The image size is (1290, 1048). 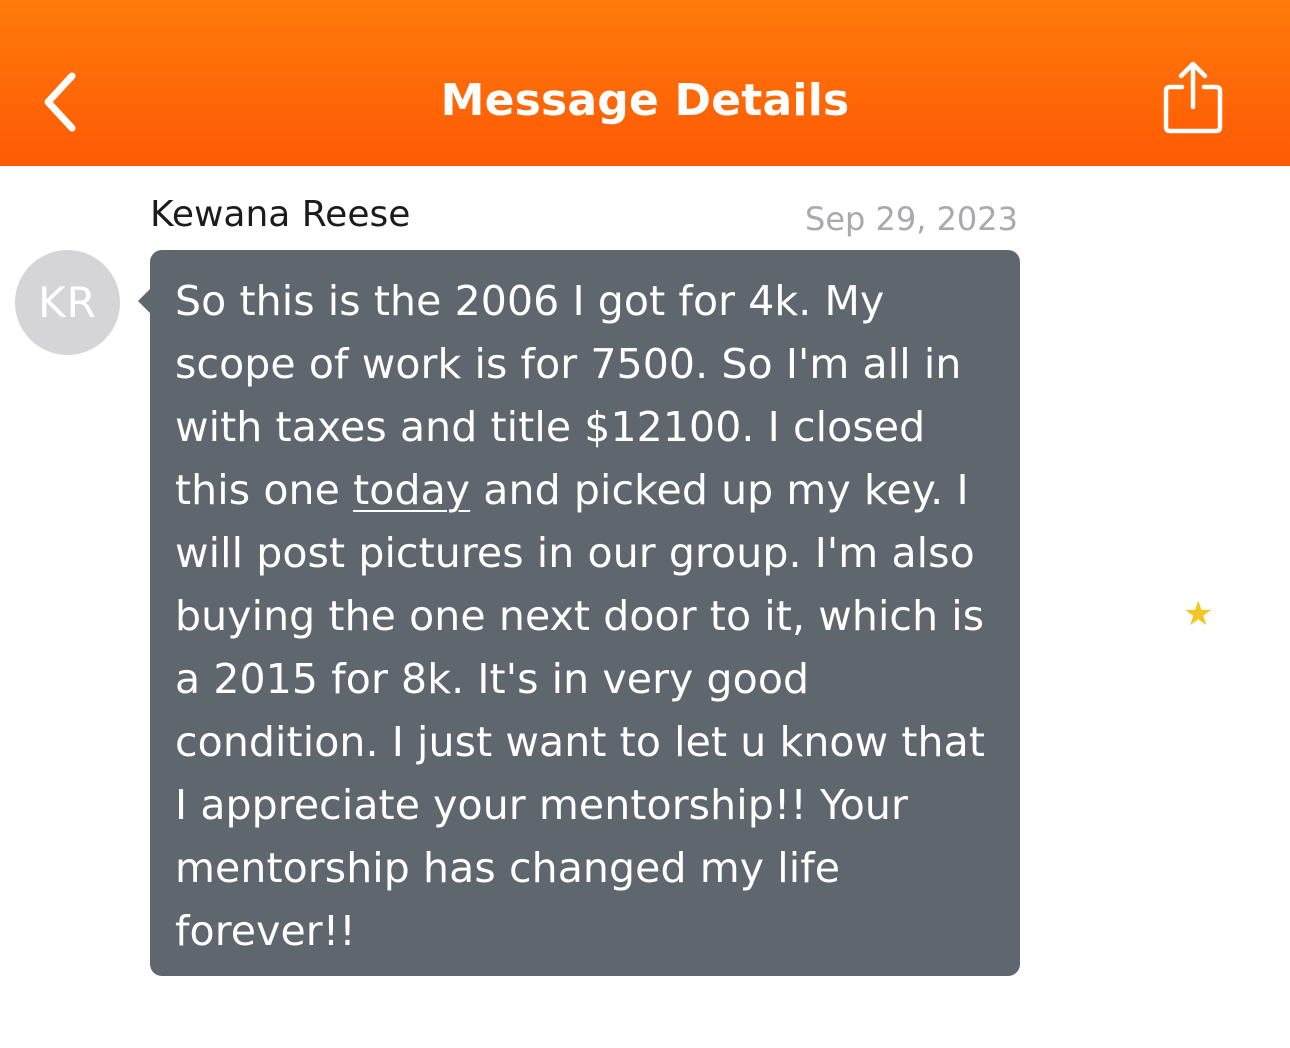 What do you see at coordinates (411, 490) in the screenshot?
I see `date-link: today` at bounding box center [411, 490].